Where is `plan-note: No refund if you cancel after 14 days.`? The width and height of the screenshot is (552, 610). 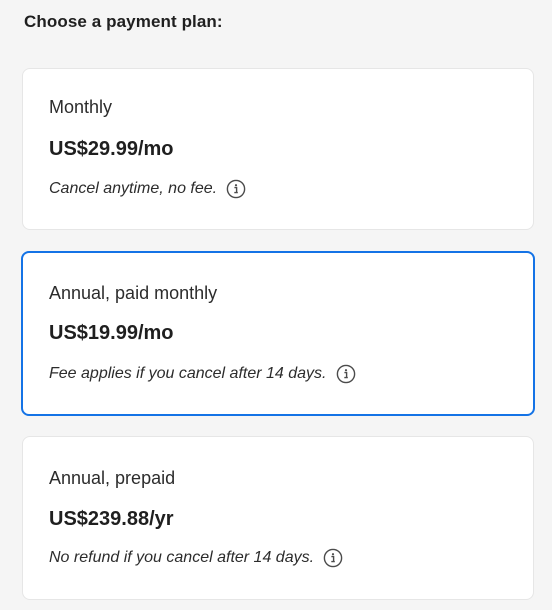 plan-note: No refund if you cancel after 14 days. is located at coordinates (182, 557).